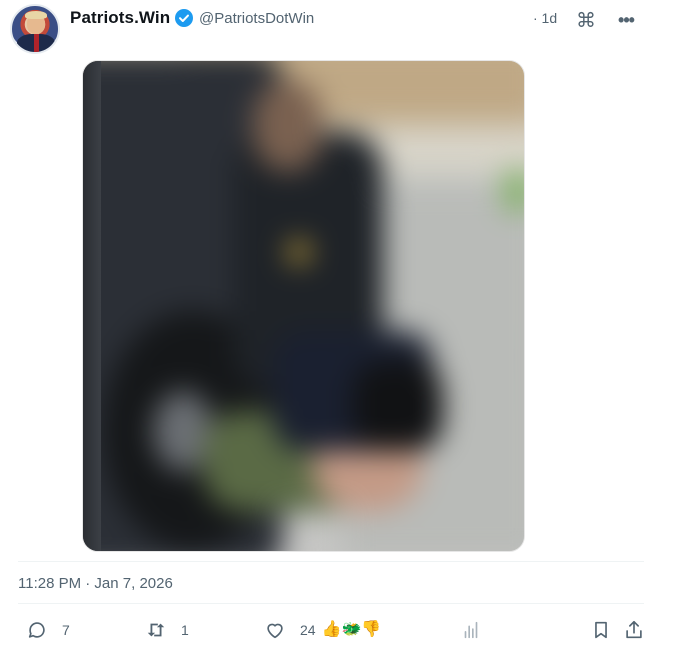 The width and height of the screenshot is (680, 649). Describe the element at coordinates (288, 126) in the screenshot. I see `photo-officer-head` at that location.